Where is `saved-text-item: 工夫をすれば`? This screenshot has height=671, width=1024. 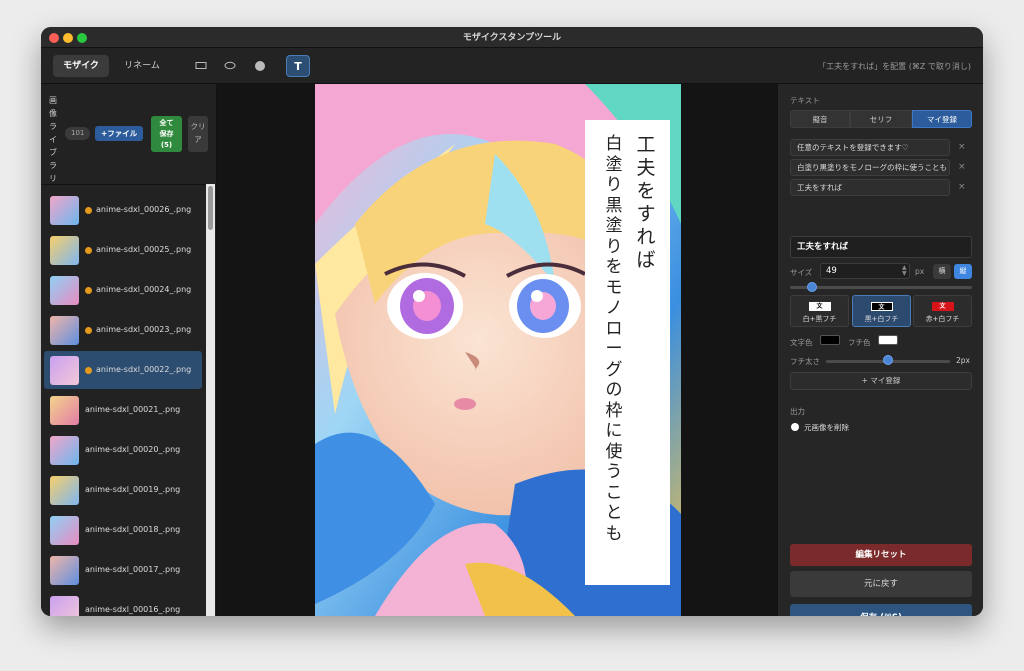
saved-text-item: 工夫をすれば is located at coordinates (870, 187).